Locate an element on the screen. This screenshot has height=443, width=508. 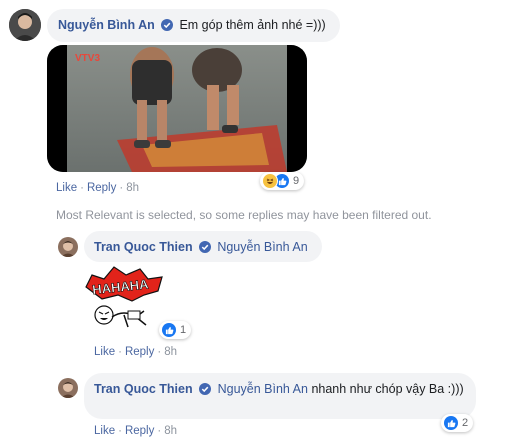
comment-text: Em góp thêm ảnh nhé =))) is located at coordinates (252, 25).